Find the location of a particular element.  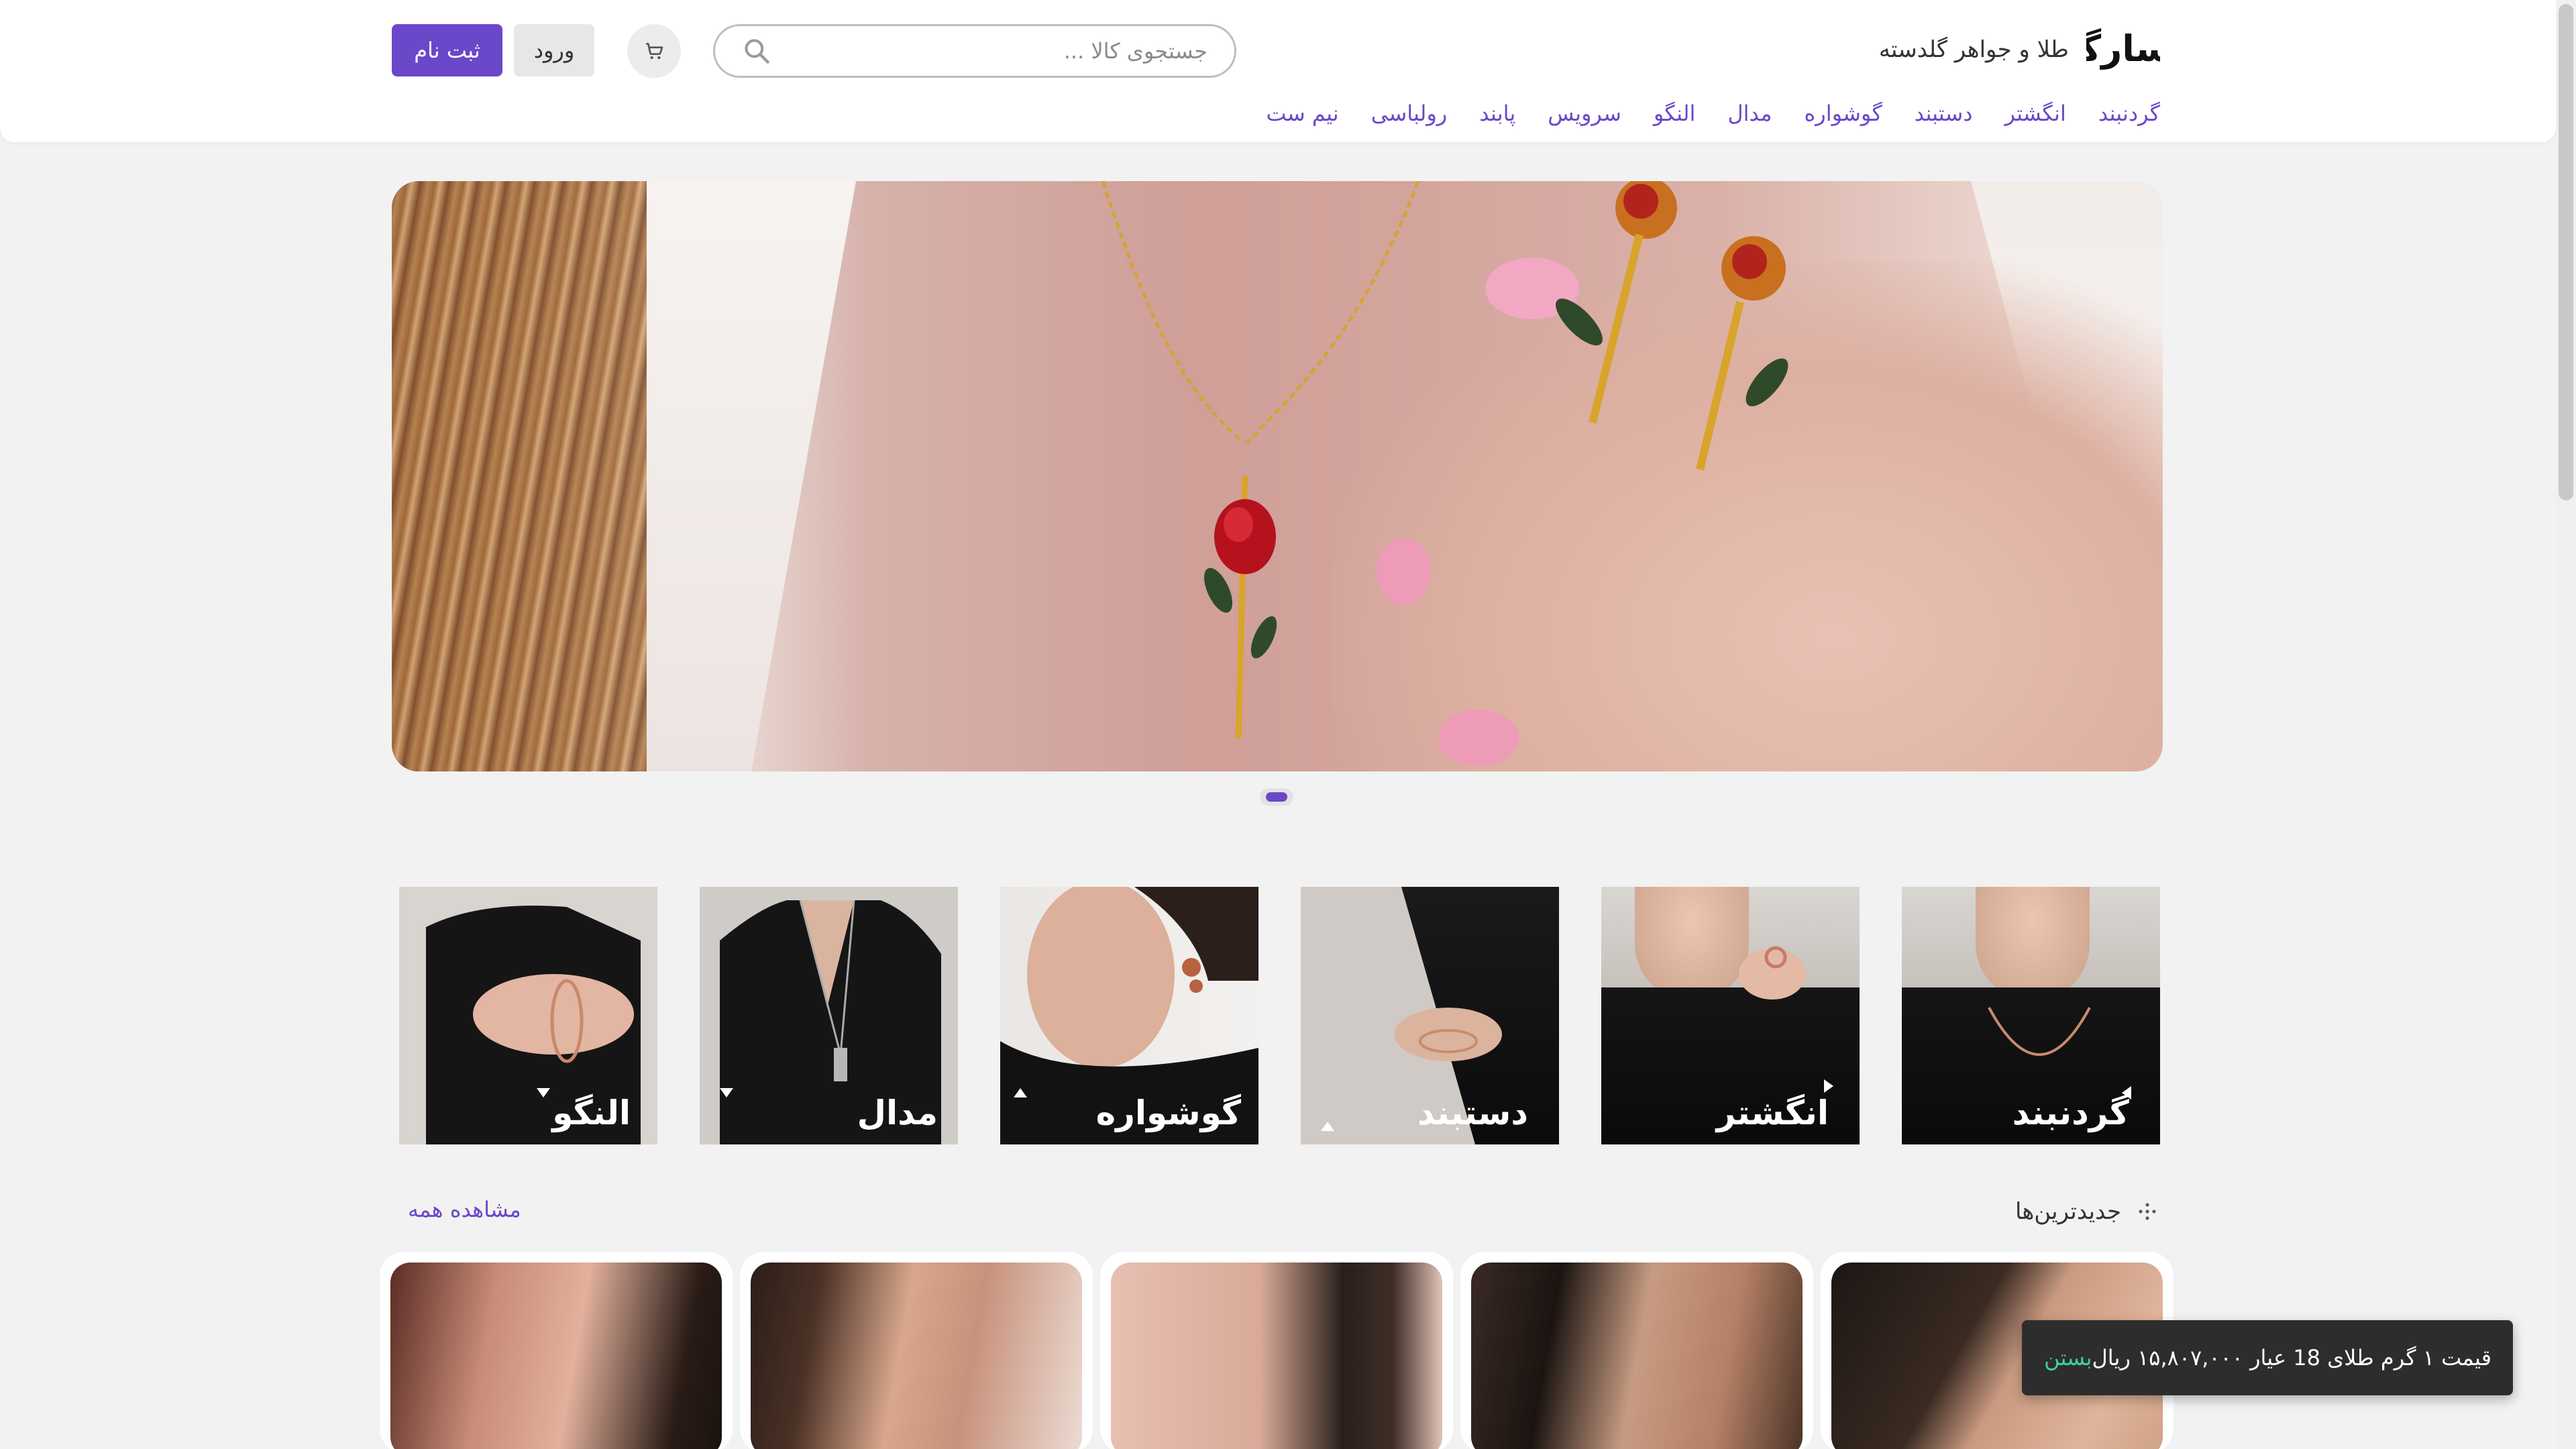

brand-logo-text: پاسارگاد is located at coordinates (2123, 49).